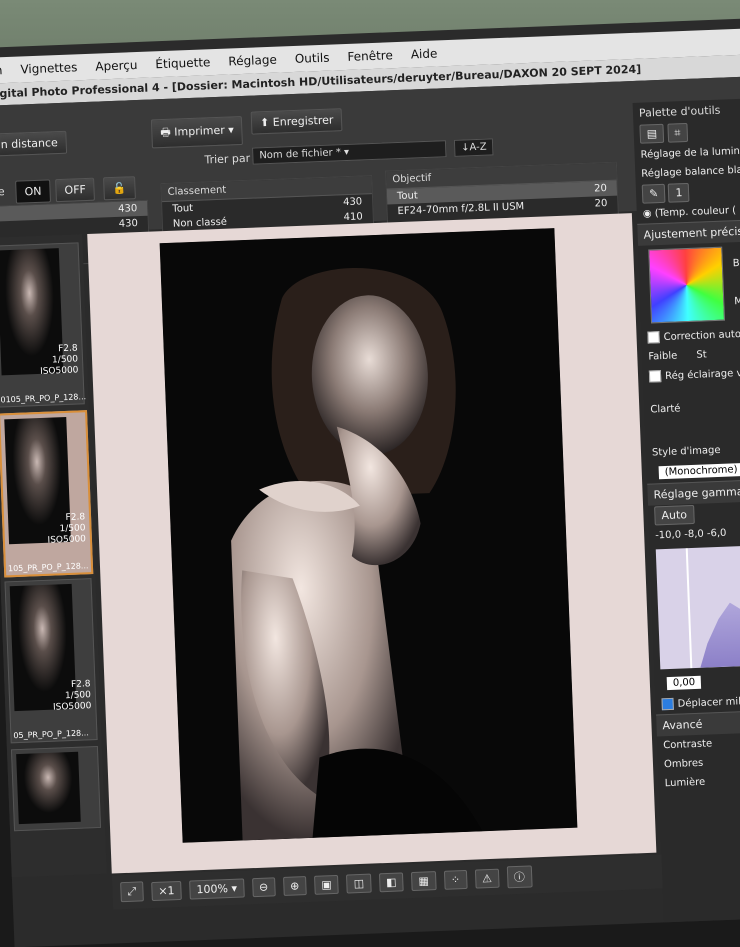  What do you see at coordinates (252, 61) in the screenshot?
I see `menu-item-adjustment: Réglage` at bounding box center [252, 61].